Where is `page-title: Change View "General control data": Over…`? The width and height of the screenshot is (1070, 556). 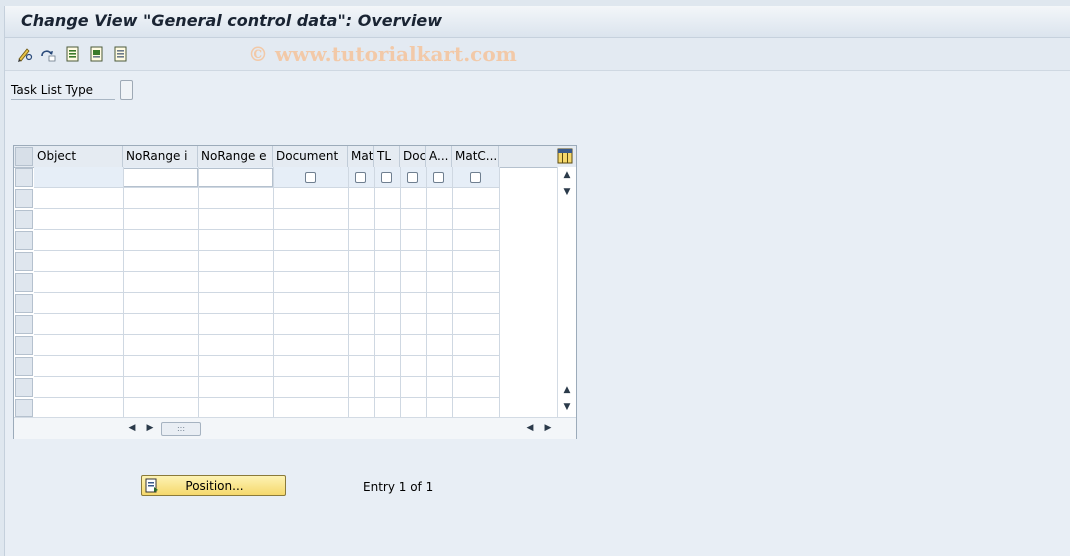
page-title: Change View "General control data": Over… is located at coordinates (232, 20).